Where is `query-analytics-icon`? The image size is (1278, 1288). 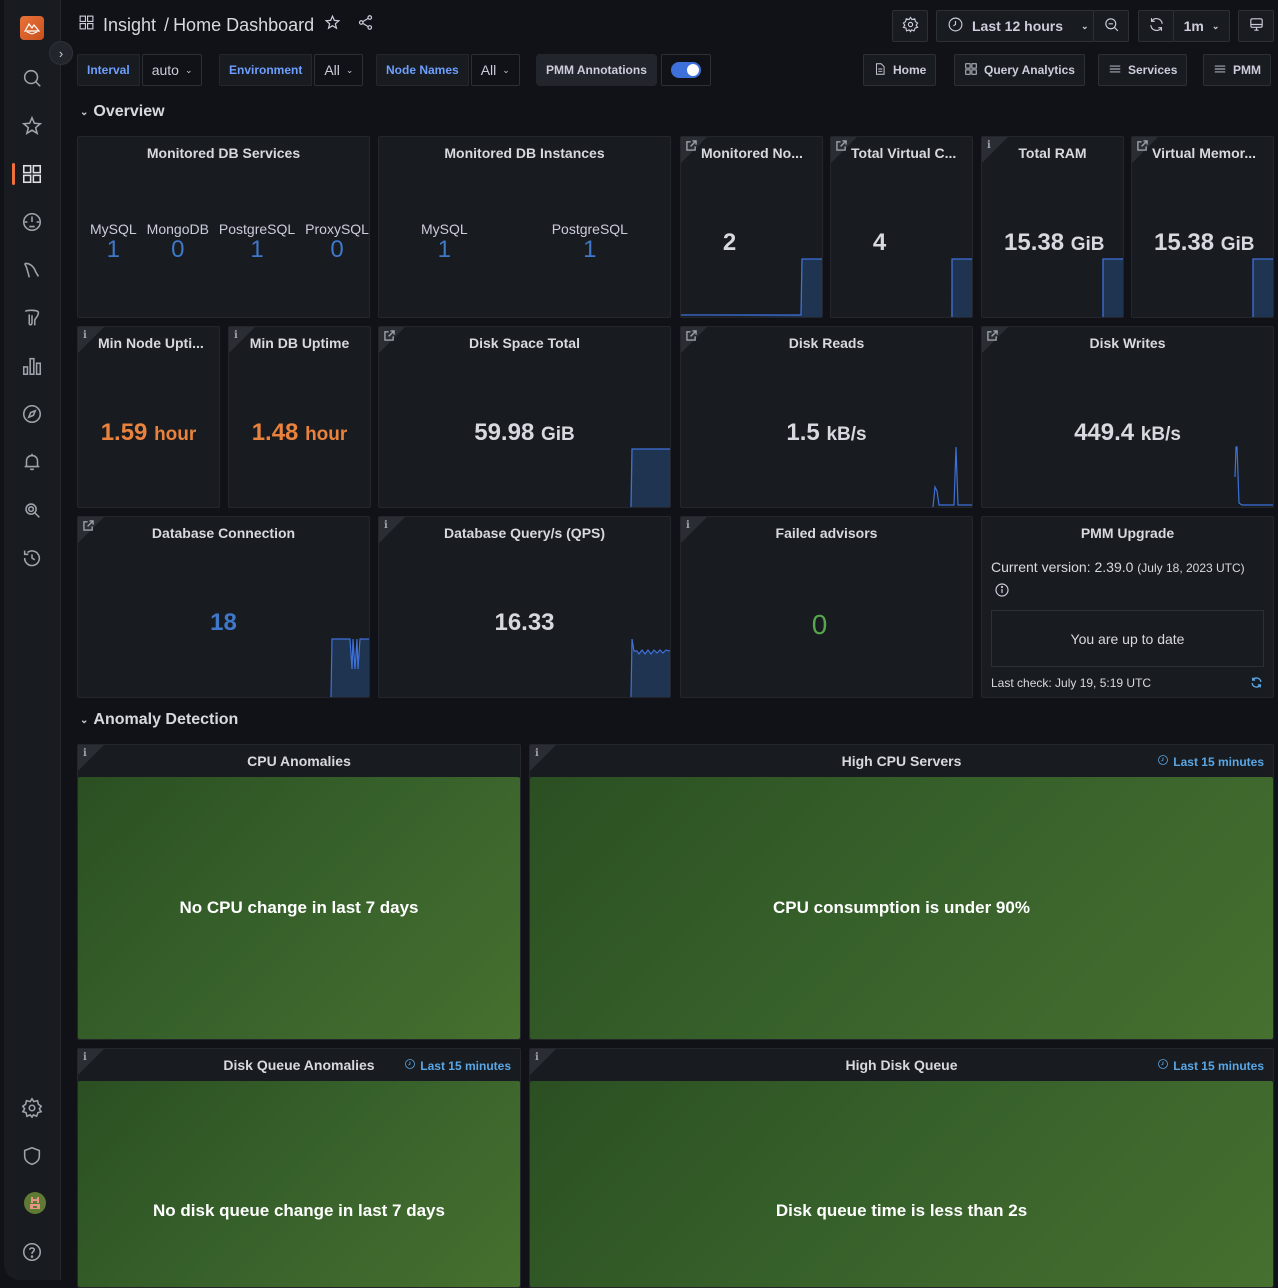
query-analytics-icon is located at coordinates (32, 366).